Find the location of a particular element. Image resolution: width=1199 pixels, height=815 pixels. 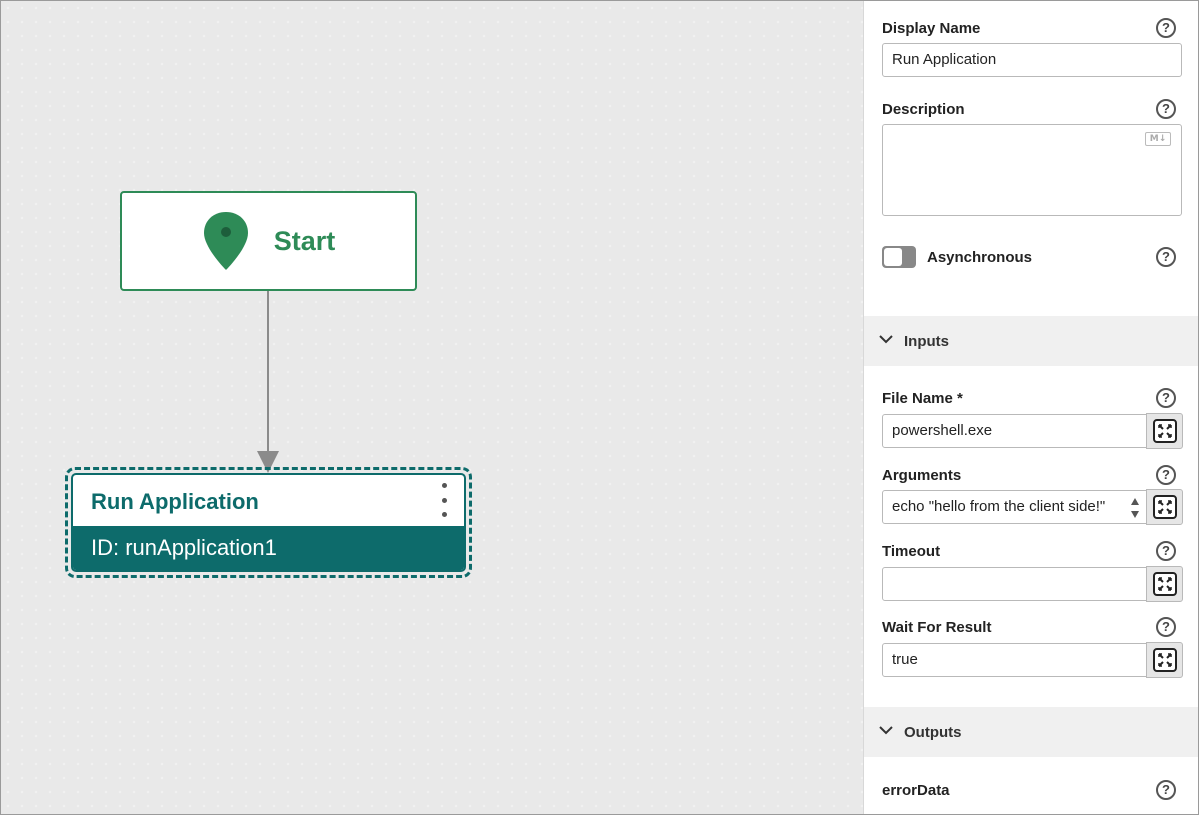

kebab-menu-icon is located at coordinates (444, 500).